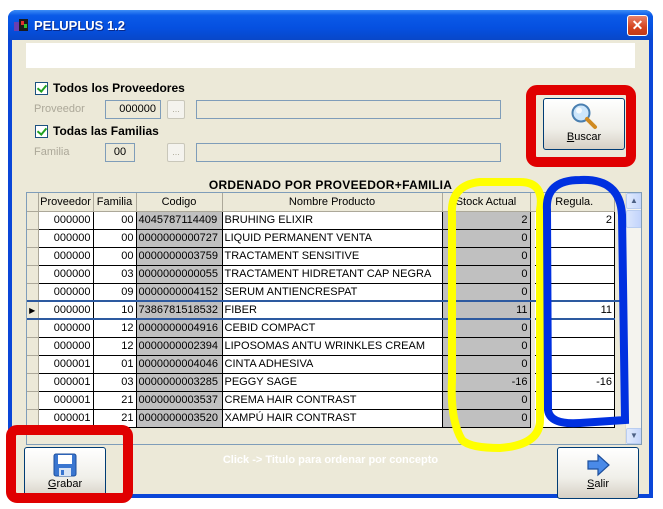 This screenshot has width=663, height=509. Describe the element at coordinates (110, 88) in the screenshot. I see `all-suppliers-checkbox-row: Todos los Proveedores` at that location.